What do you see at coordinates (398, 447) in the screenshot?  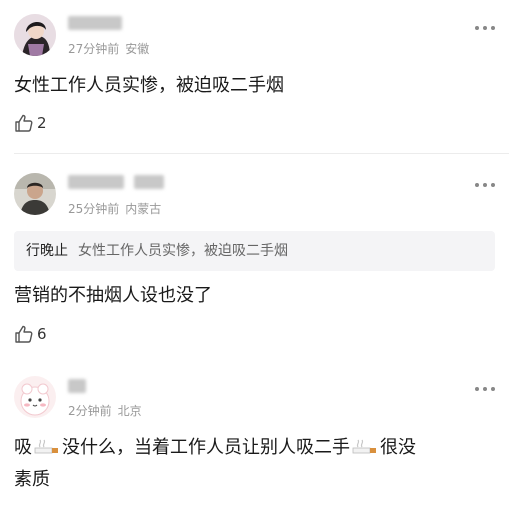 I see `comment-text-part: 很没` at bounding box center [398, 447].